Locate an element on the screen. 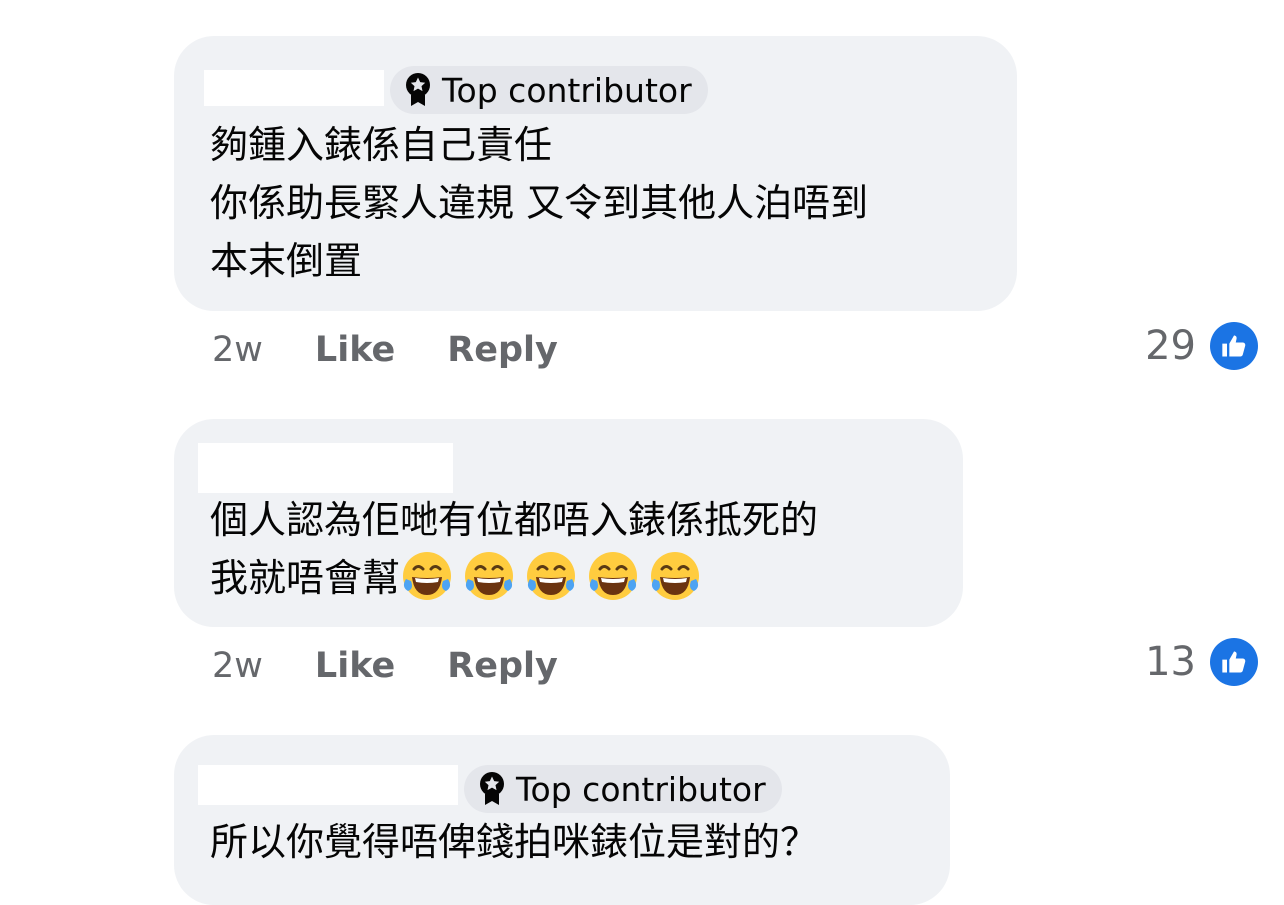 The height and width of the screenshot is (905, 1284). comment-text: 個人認為佢哋有位都唔入錶係抵死的 我就唔會幫 is located at coordinates (514, 549).